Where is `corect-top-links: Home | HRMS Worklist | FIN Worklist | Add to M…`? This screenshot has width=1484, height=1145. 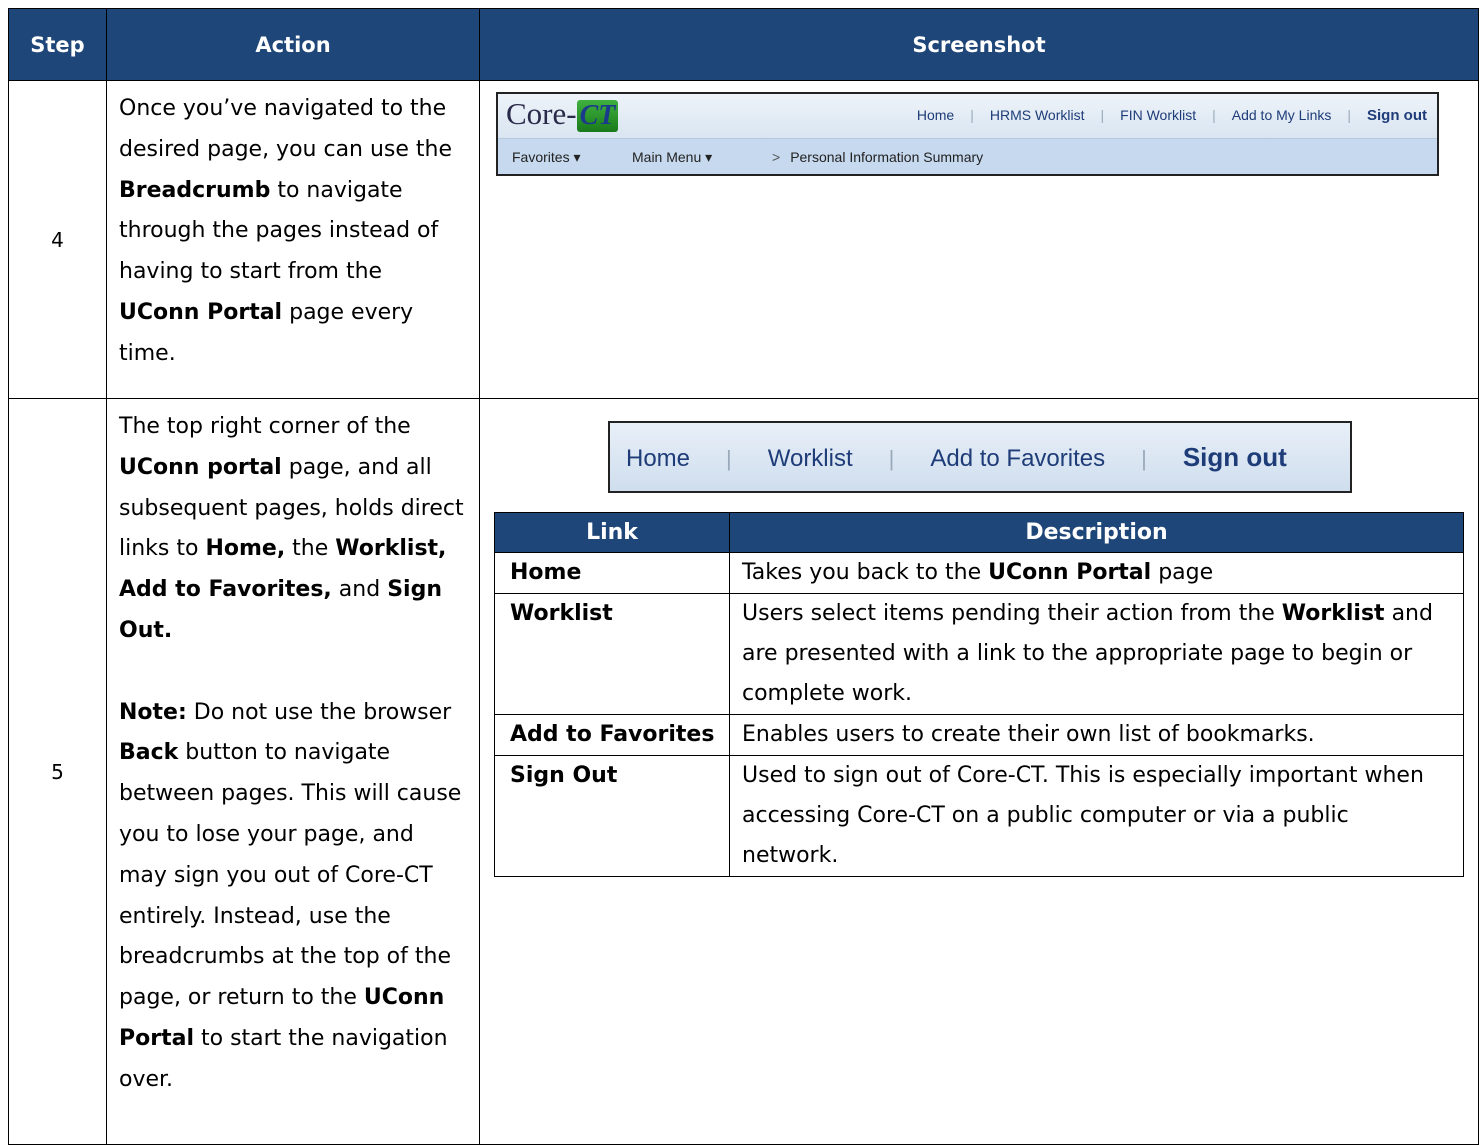 corect-top-links: Home | HRMS Worklist | FIN Worklist | Add to M… is located at coordinates (1164, 115).